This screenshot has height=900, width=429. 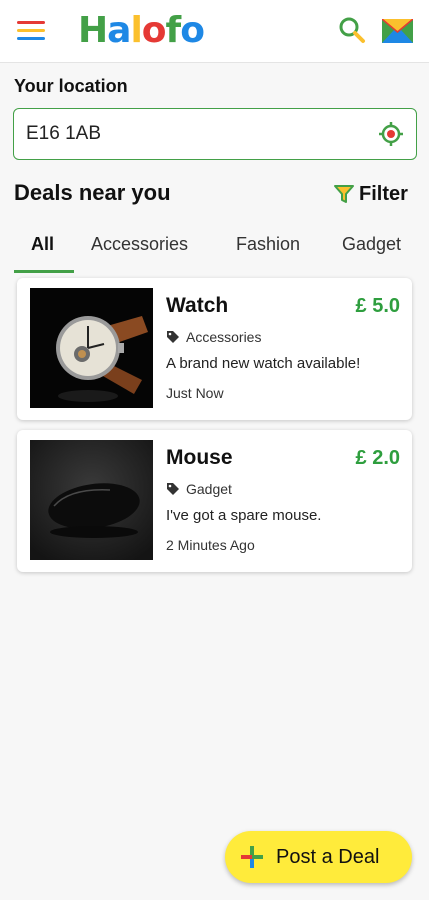 What do you see at coordinates (224, 337) in the screenshot?
I see `deal-category-label: Accessories` at bounding box center [224, 337].